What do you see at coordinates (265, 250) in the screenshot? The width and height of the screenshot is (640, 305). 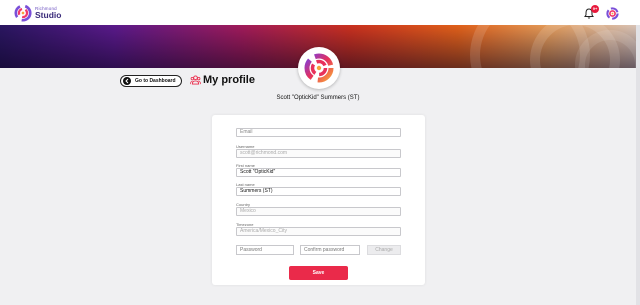 I see `password-field: Password` at bounding box center [265, 250].